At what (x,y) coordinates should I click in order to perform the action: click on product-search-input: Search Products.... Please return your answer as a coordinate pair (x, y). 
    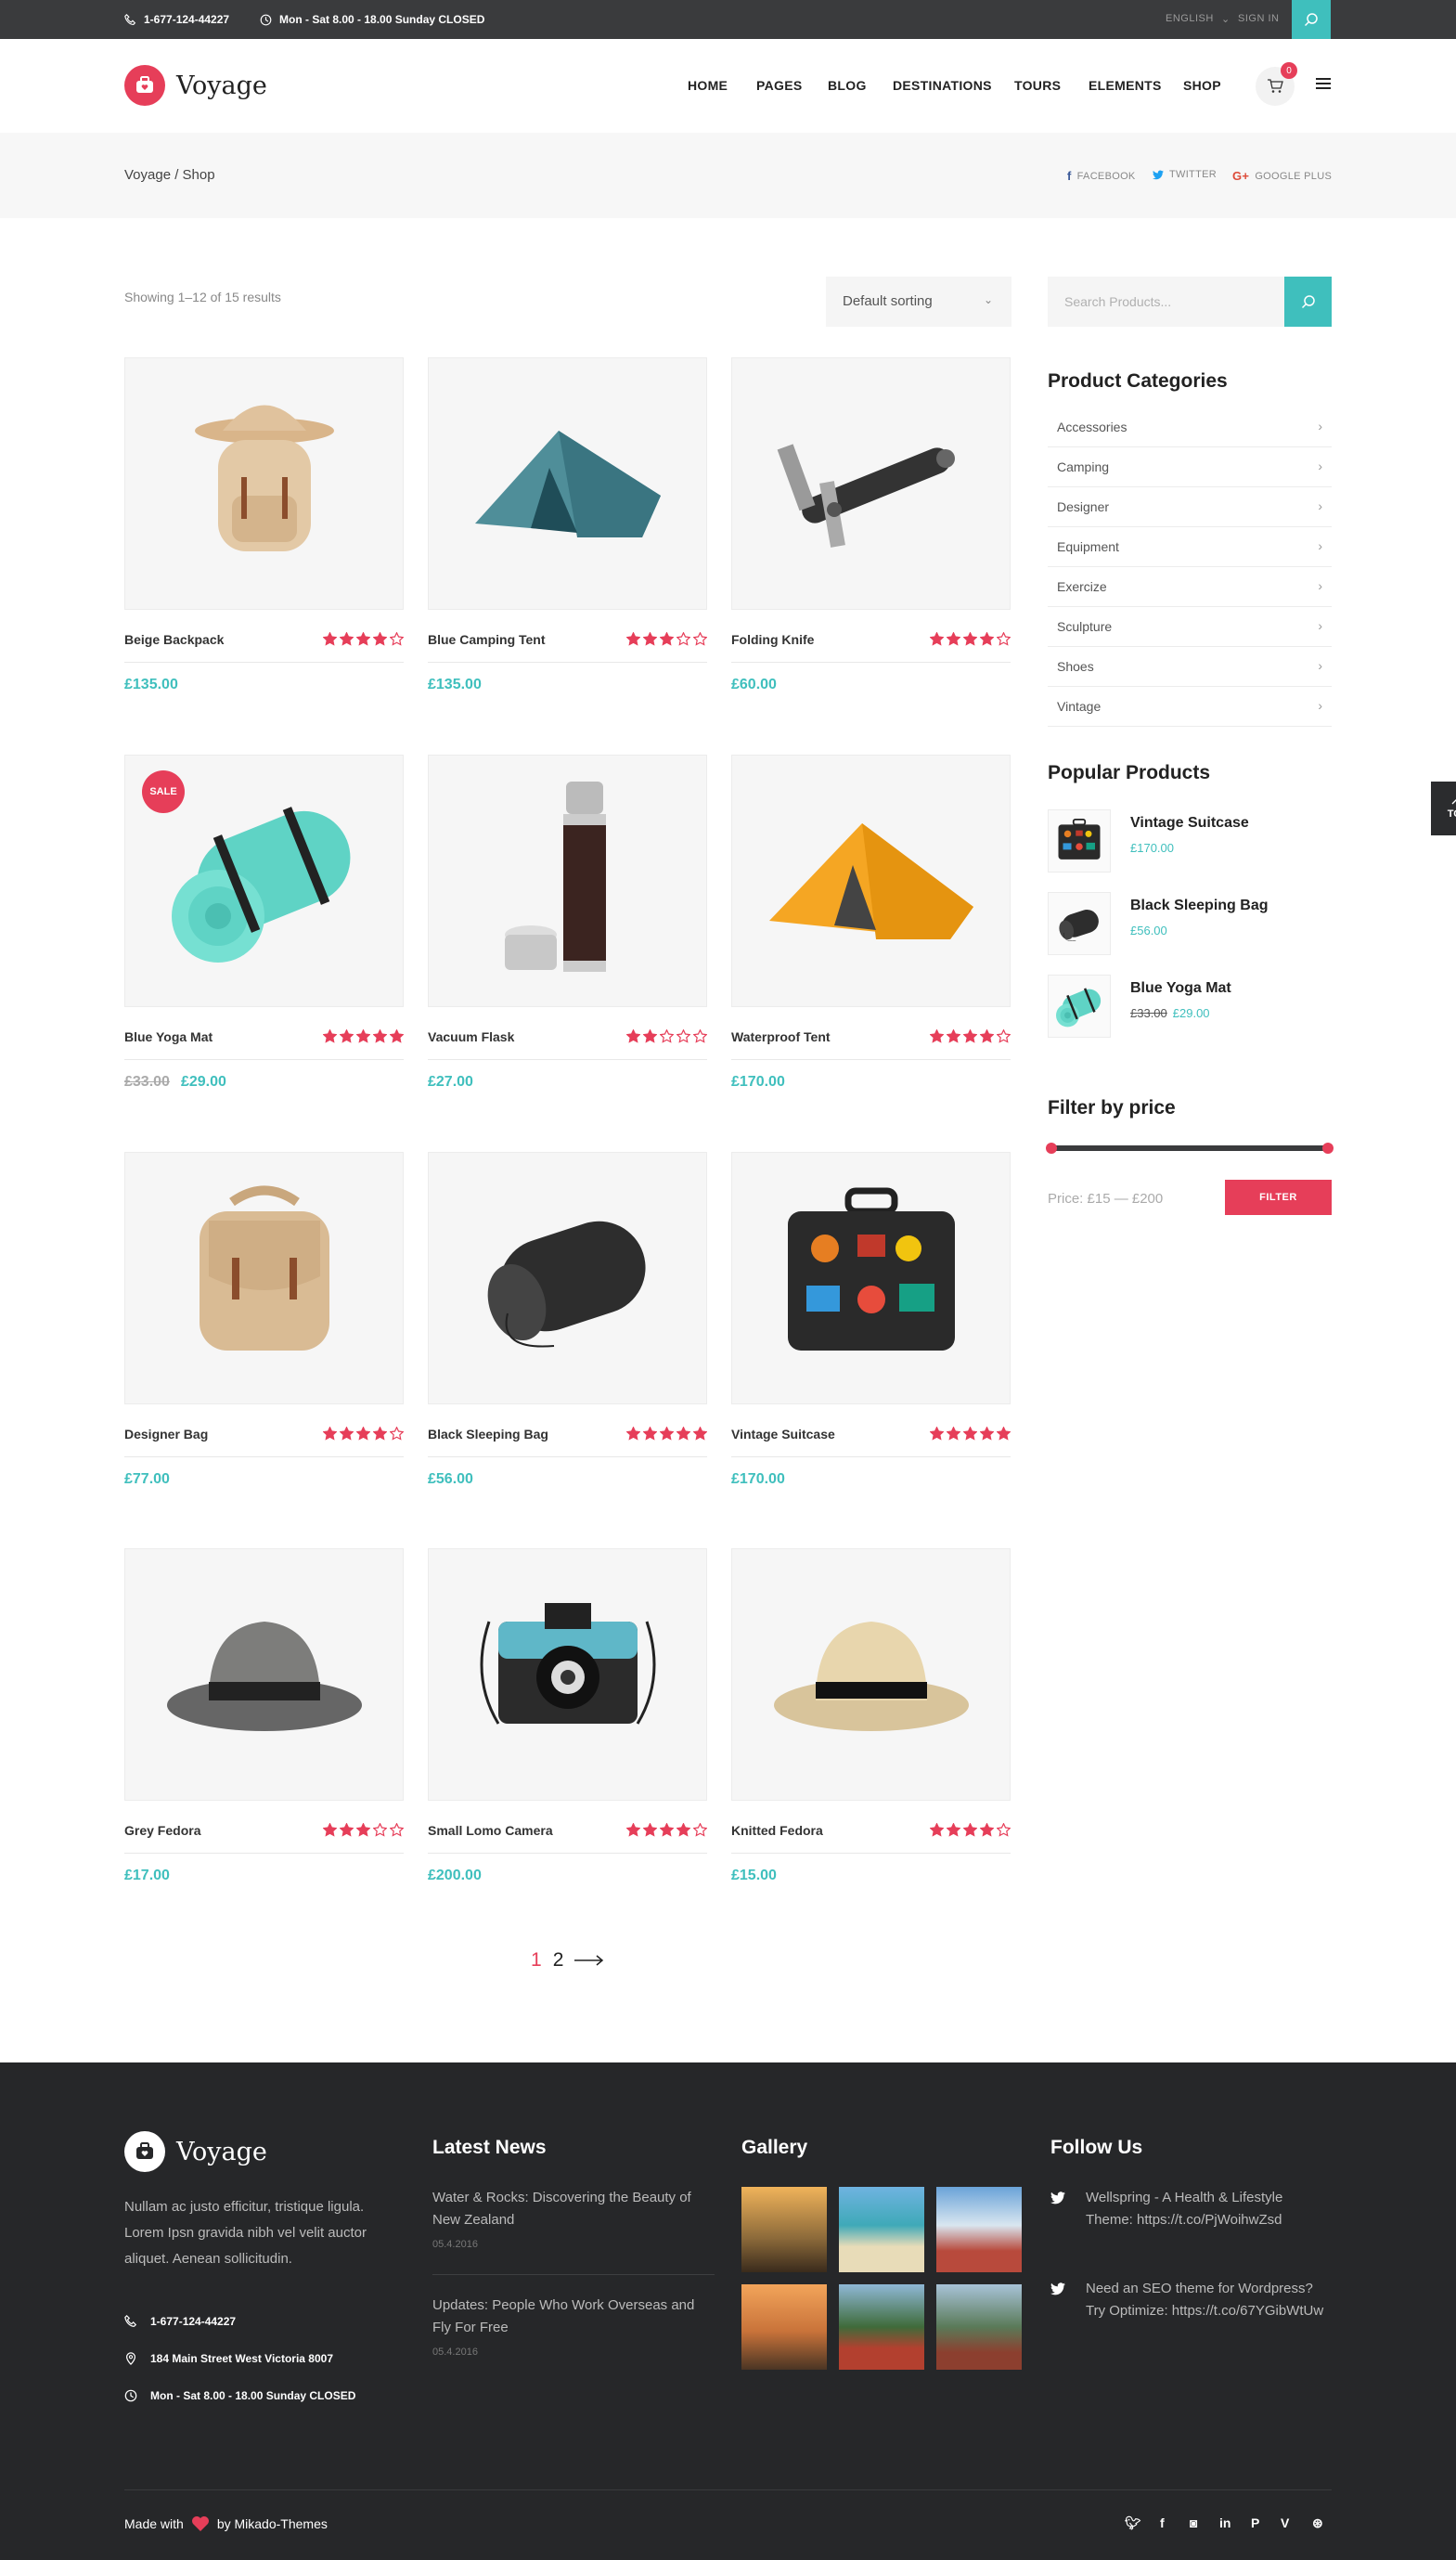
    Looking at the image, I should click on (1166, 302).